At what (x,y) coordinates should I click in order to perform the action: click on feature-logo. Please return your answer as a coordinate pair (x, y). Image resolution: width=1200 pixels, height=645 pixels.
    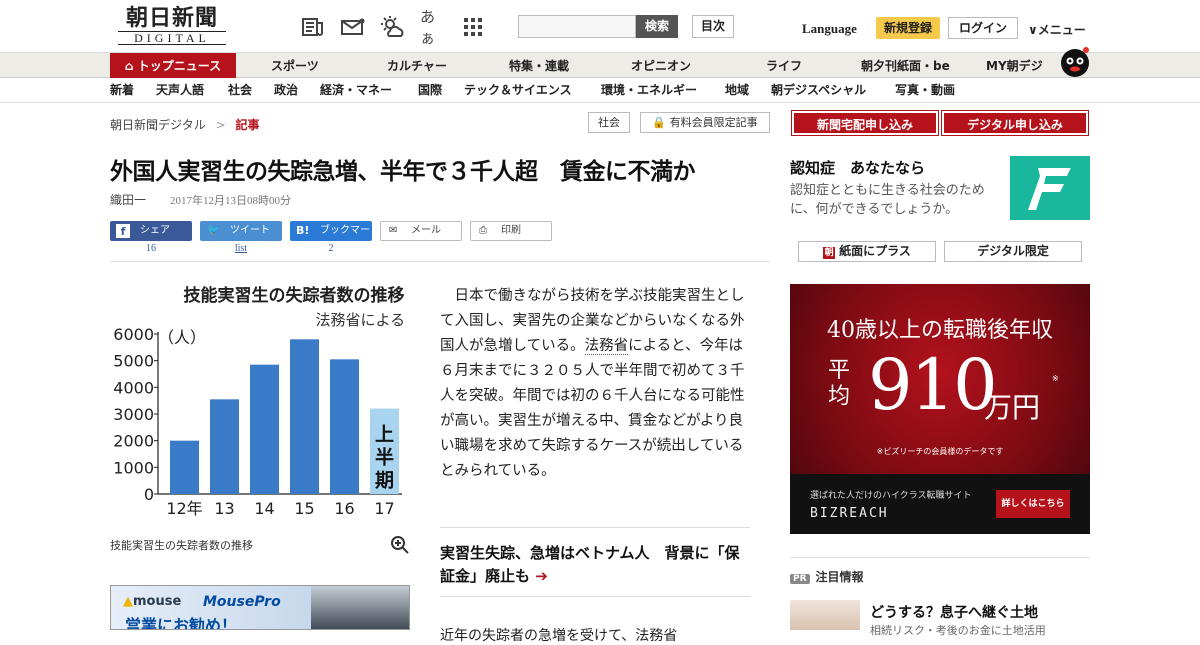
    Looking at the image, I should click on (1050, 188).